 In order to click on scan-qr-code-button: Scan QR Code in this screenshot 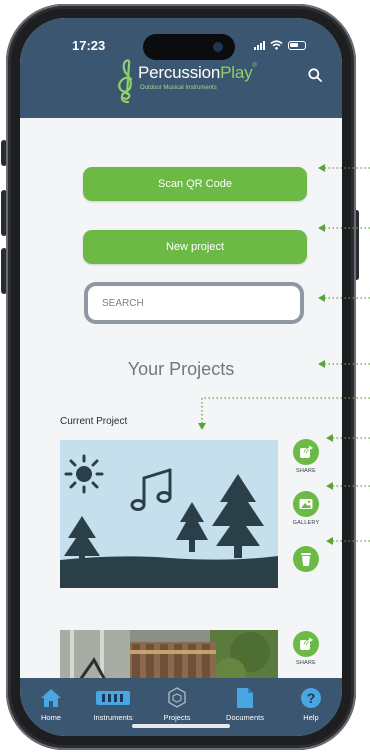, I will do `click(195, 184)`.